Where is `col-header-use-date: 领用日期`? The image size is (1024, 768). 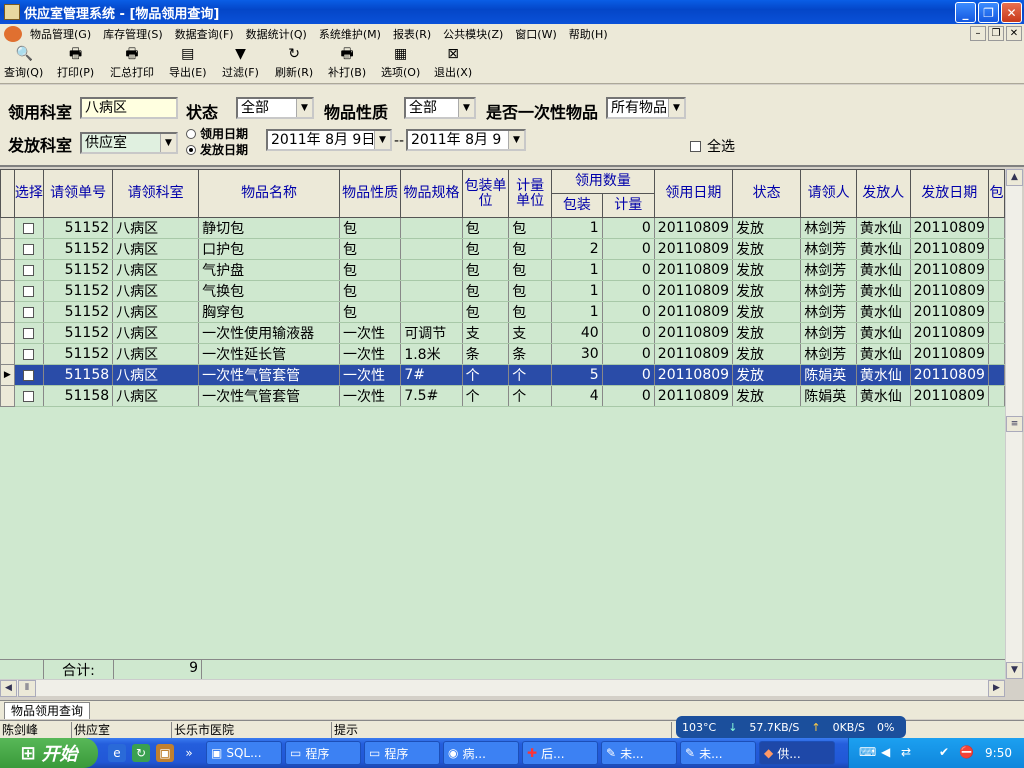 col-header-use-date: 领用日期 is located at coordinates (693, 193).